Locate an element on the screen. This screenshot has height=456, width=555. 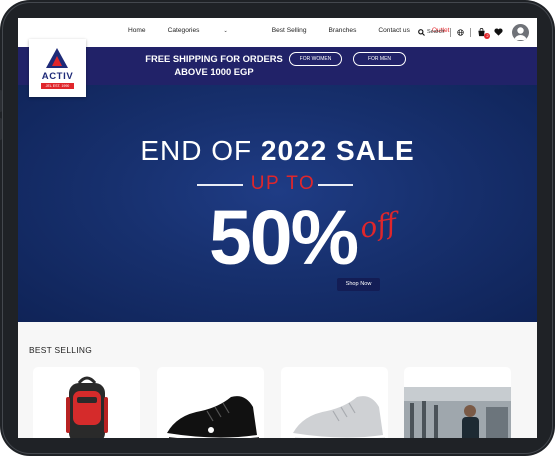
hero-up-to: UP TO is located at coordinates (283, 183).